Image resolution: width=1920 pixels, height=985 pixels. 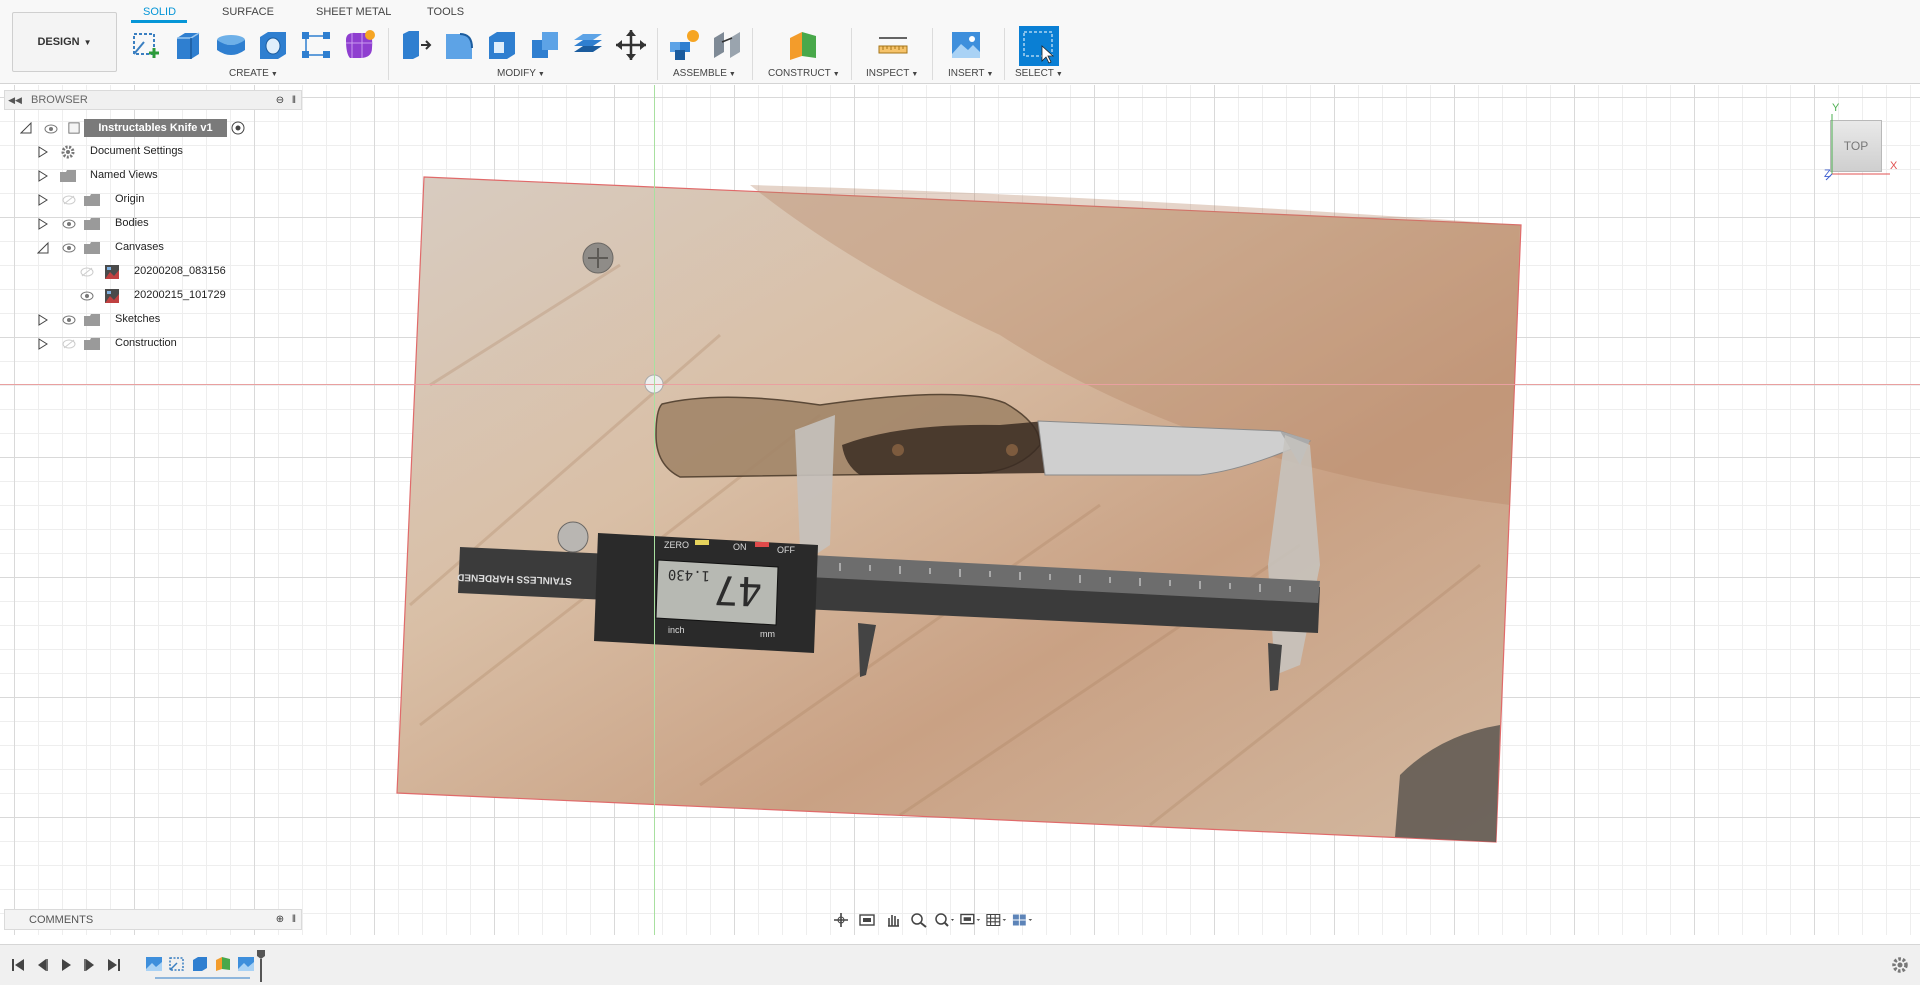 I want to click on insert-menu: INSERT ▼, so click(x=970, y=73).